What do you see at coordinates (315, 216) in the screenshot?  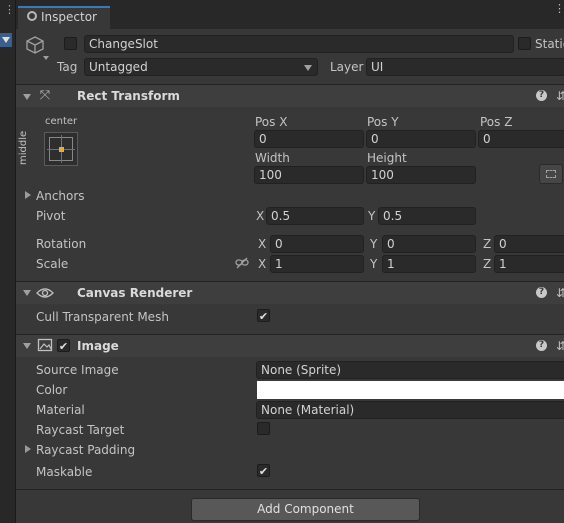 I see `pivot-x-input: 0.5` at bounding box center [315, 216].